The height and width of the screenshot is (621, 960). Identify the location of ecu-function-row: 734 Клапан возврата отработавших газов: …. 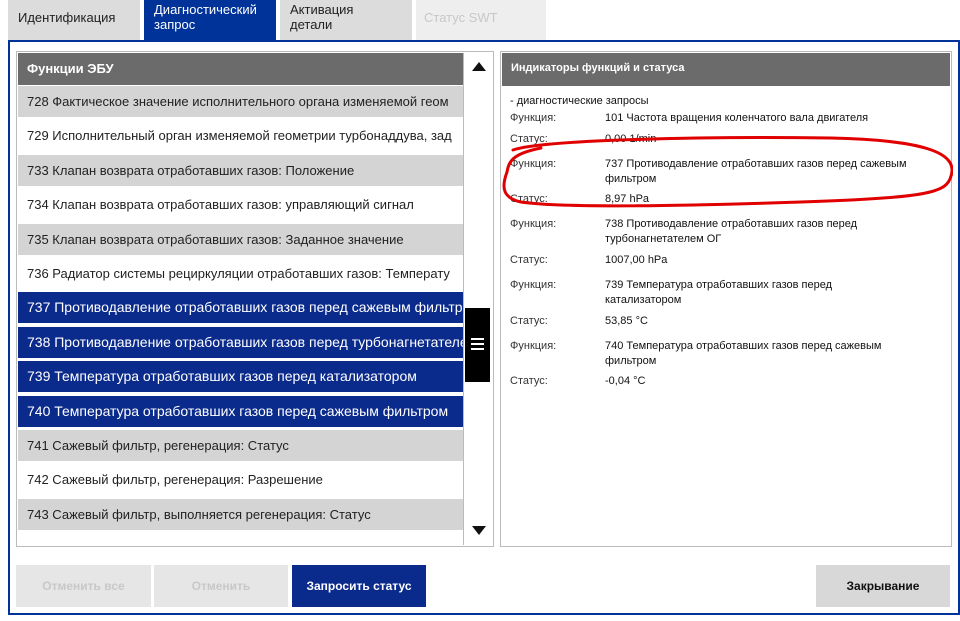
(240, 205).